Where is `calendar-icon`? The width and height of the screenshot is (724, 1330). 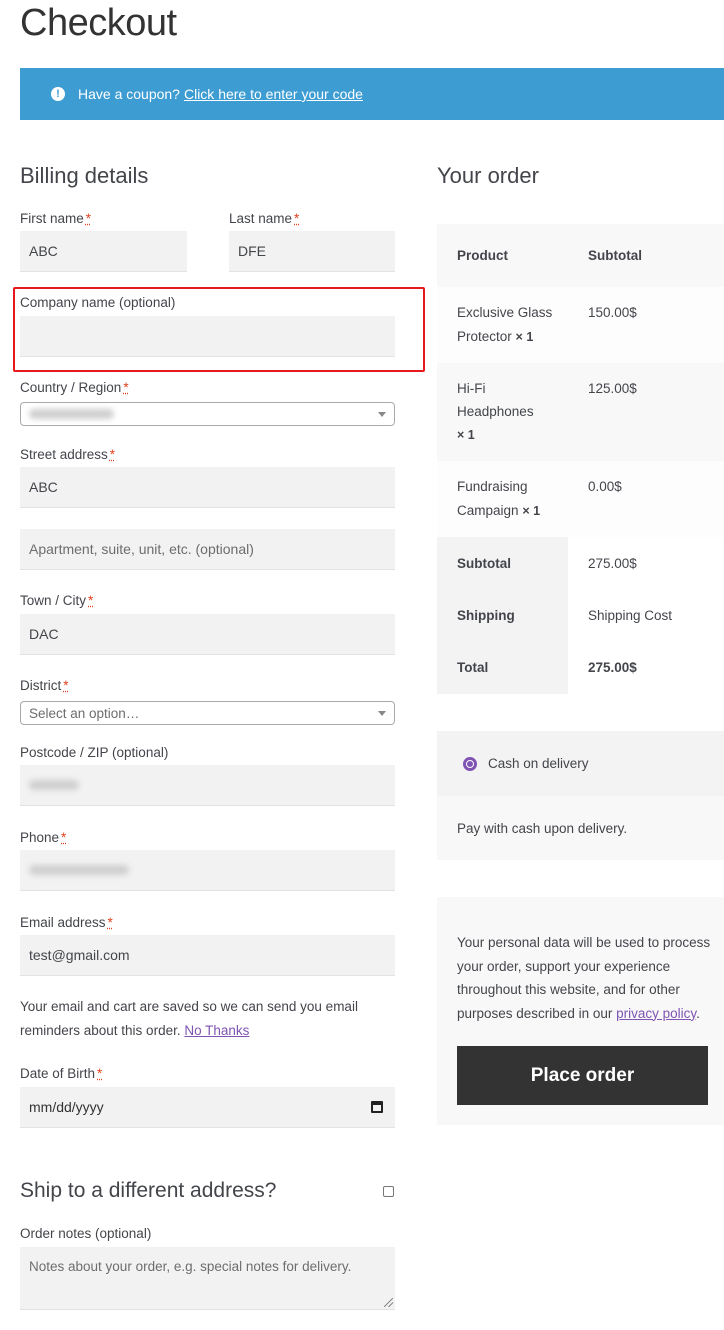 calendar-icon is located at coordinates (377, 1107).